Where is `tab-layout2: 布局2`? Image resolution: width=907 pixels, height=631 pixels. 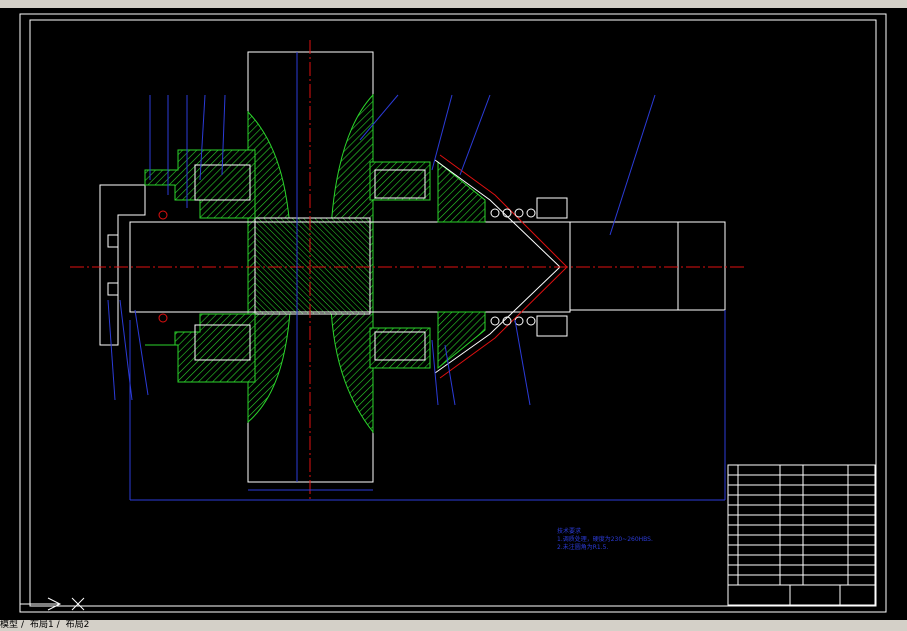 tab-layout2: 布局2 is located at coordinates (78, 625).